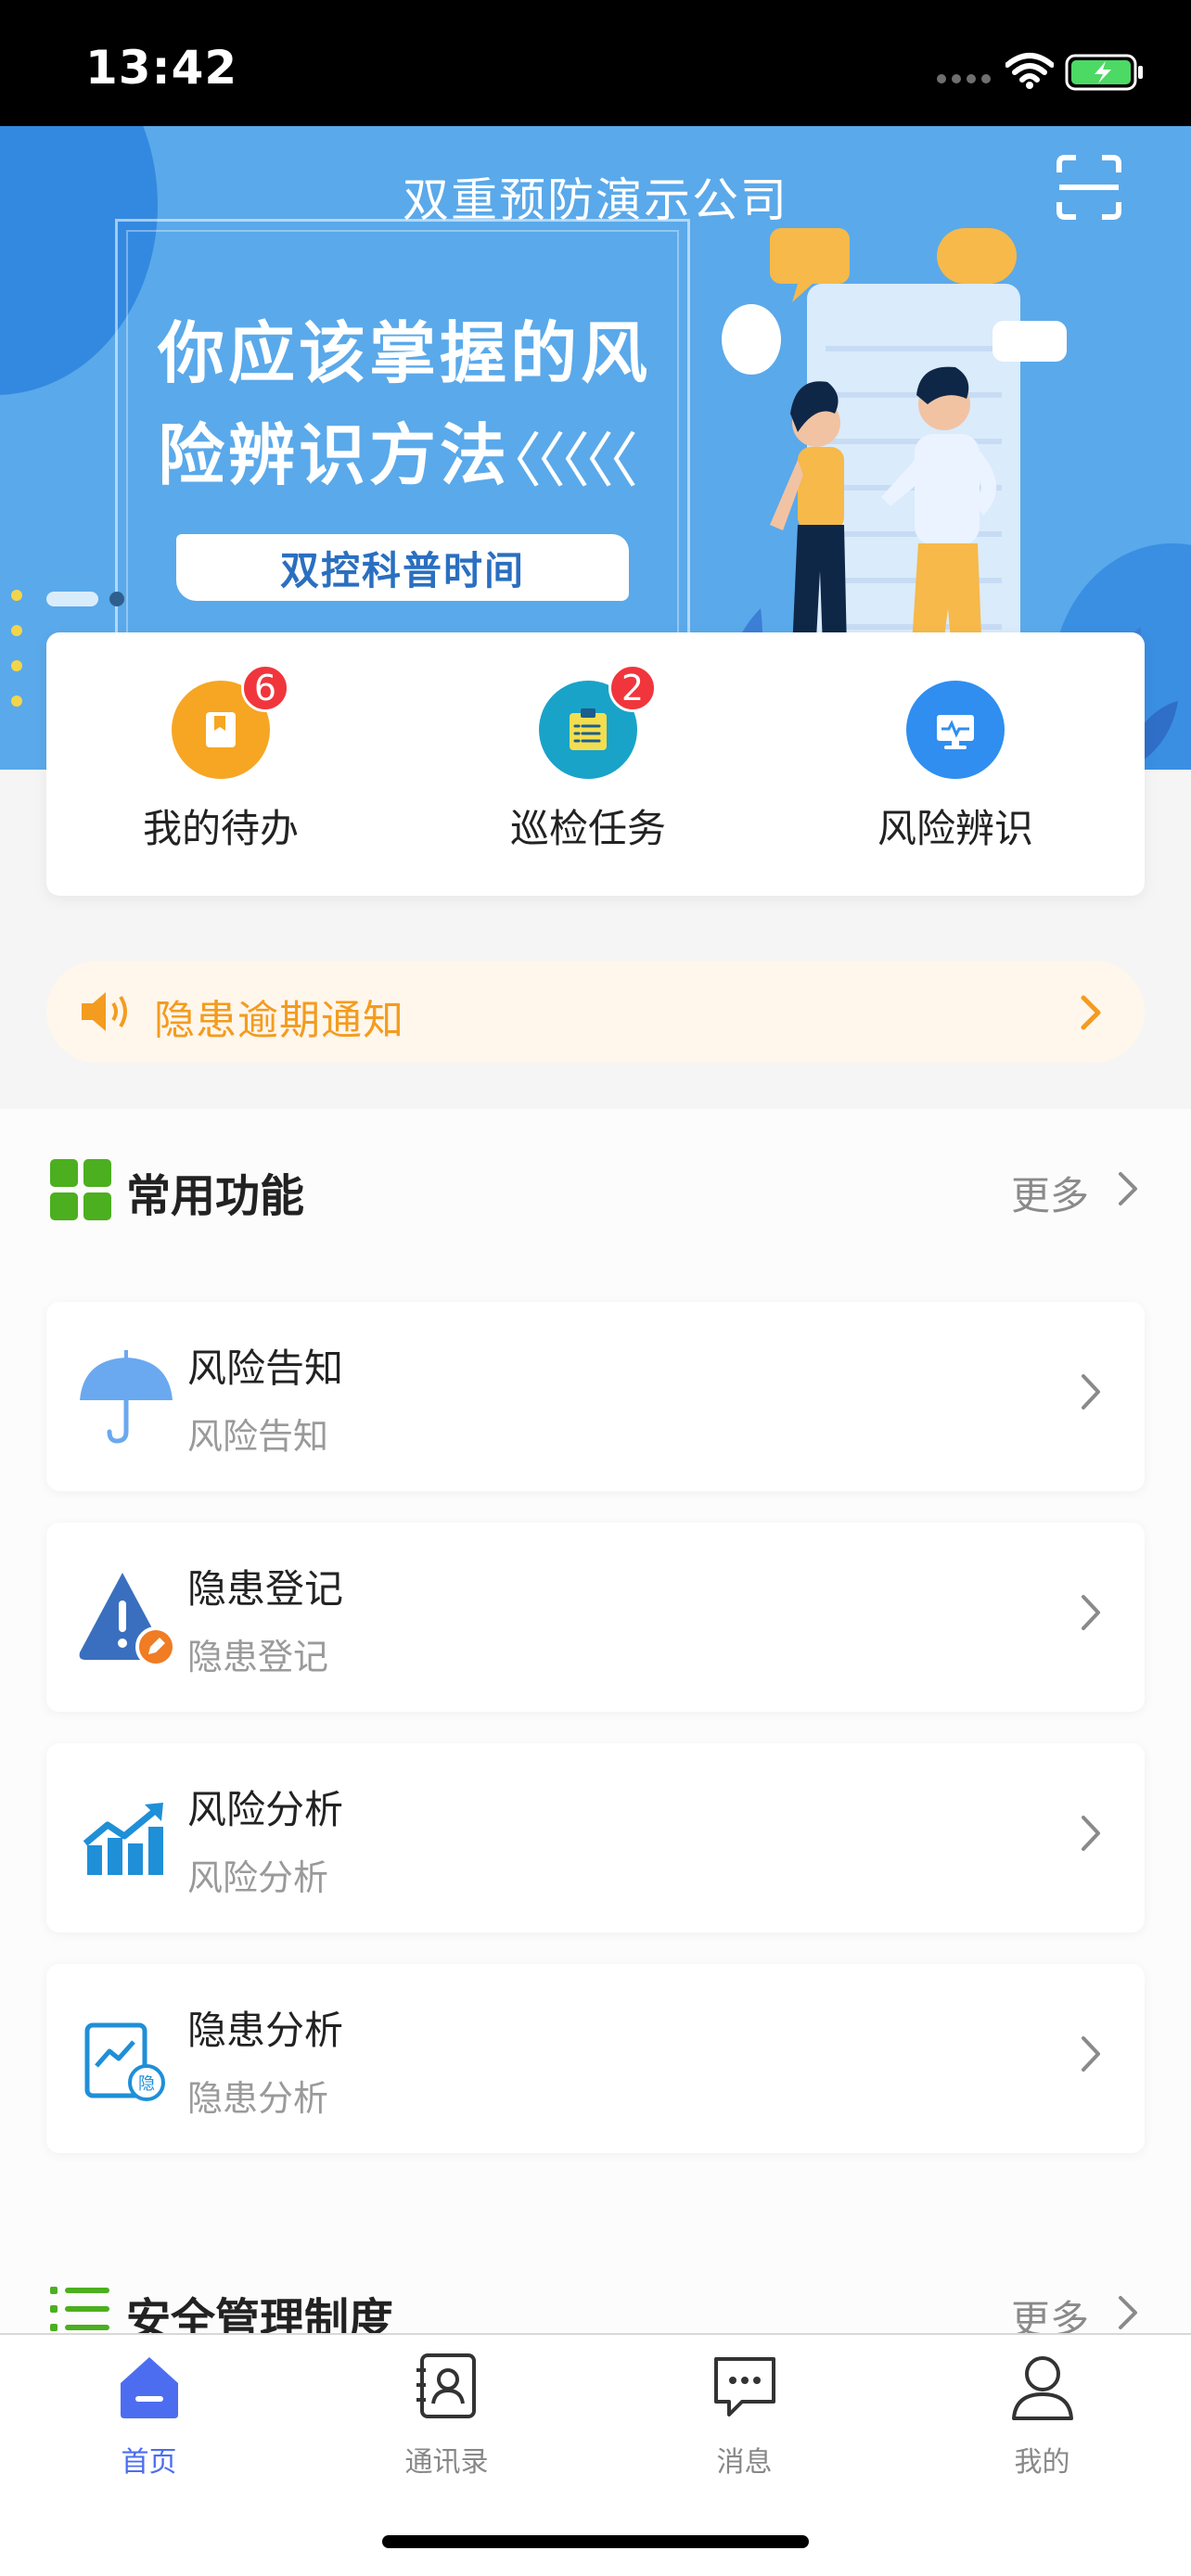  I want to click on wifi-icon, so click(1029, 71).